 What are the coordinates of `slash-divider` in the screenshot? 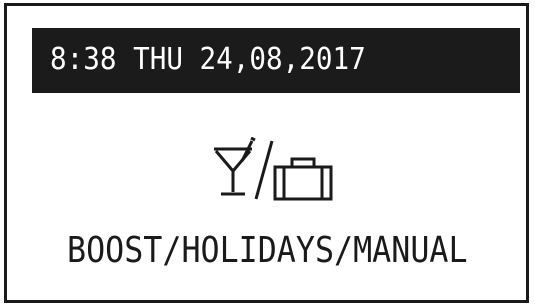 It's located at (264, 170).